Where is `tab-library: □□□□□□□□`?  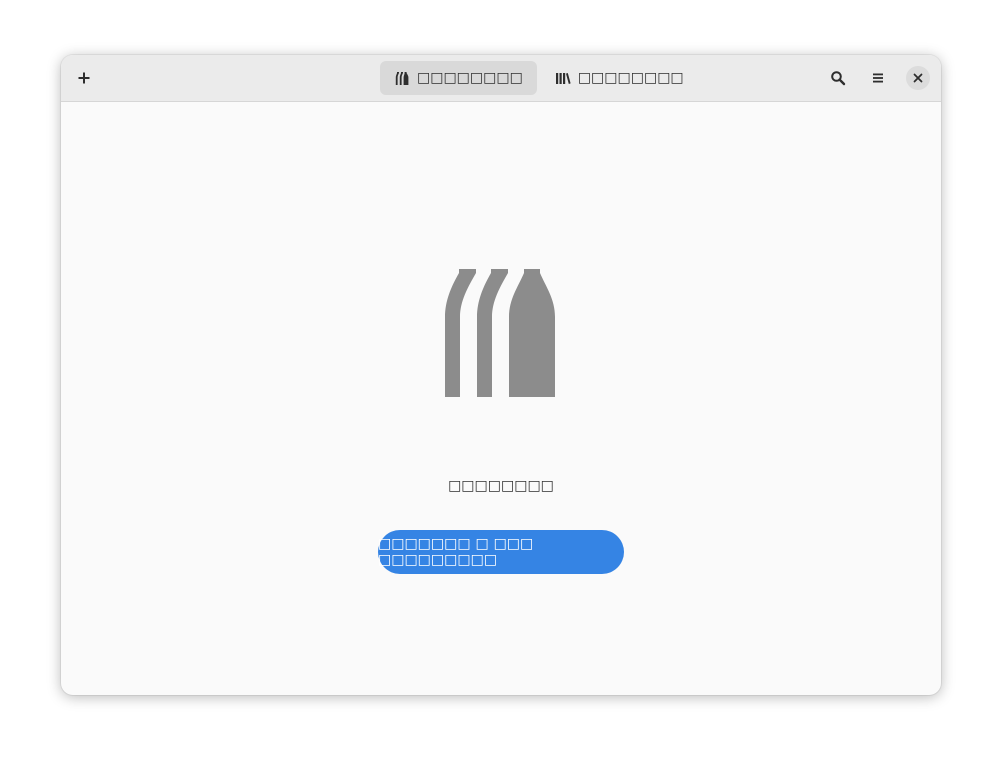
tab-library: □□□□□□□□ is located at coordinates (619, 78).